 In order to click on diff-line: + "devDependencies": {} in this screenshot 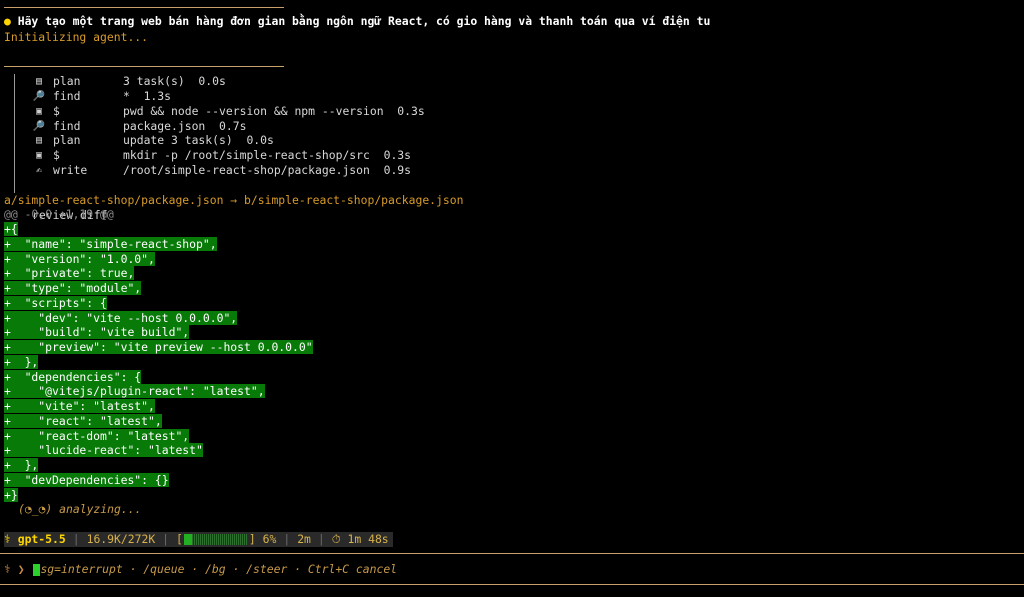, I will do `click(86, 480)`.